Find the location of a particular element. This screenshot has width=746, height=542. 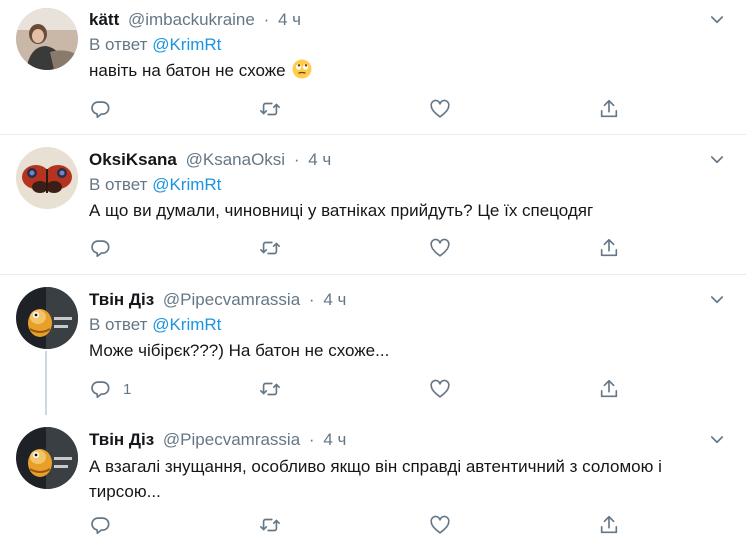

reply-count: 1 is located at coordinates (127, 389).